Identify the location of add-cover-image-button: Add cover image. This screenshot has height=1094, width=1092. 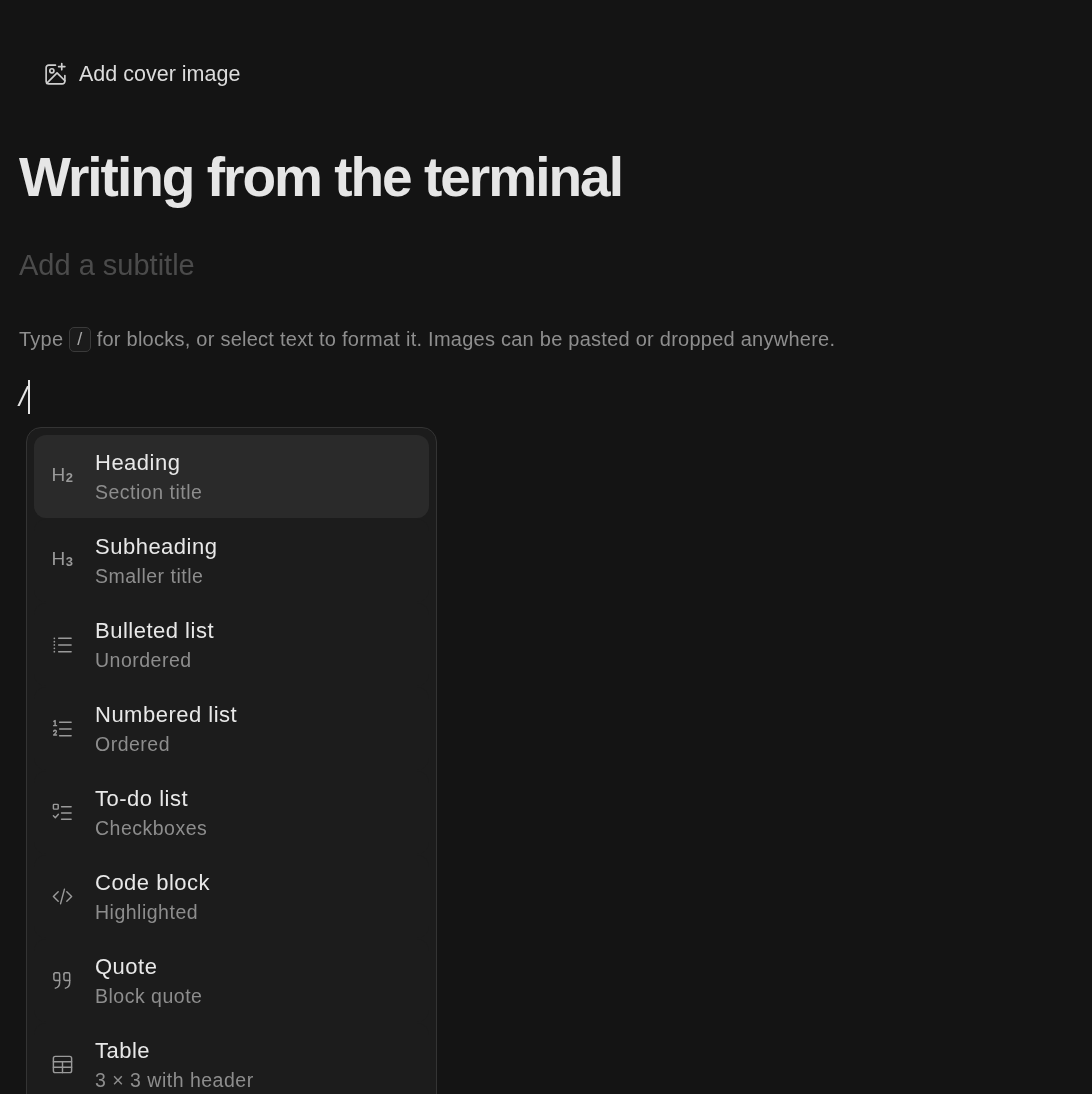
(142, 74).